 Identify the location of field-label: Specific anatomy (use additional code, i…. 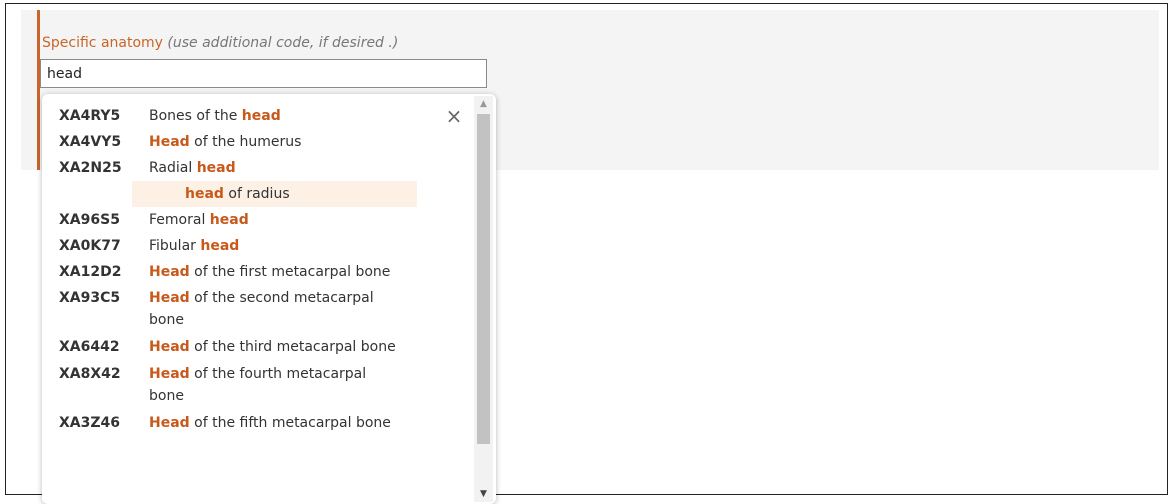
(220, 43).